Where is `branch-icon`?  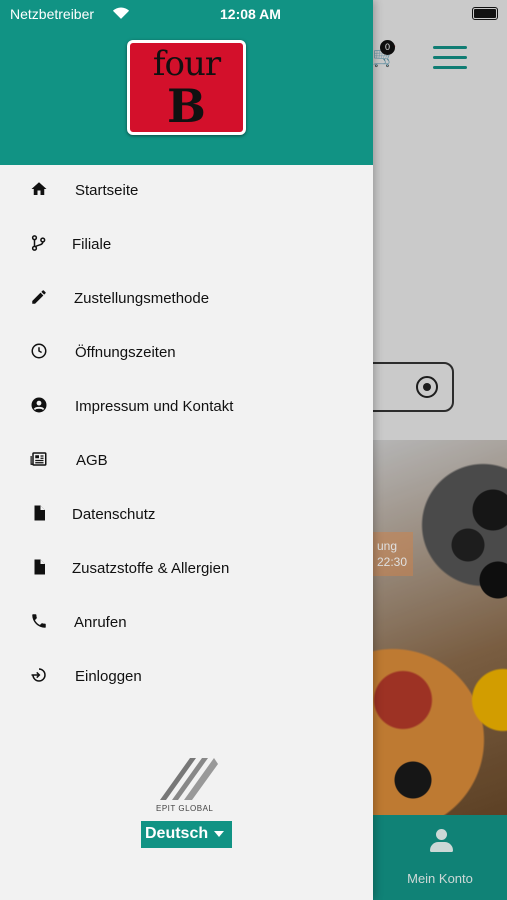 branch-icon is located at coordinates (38, 243).